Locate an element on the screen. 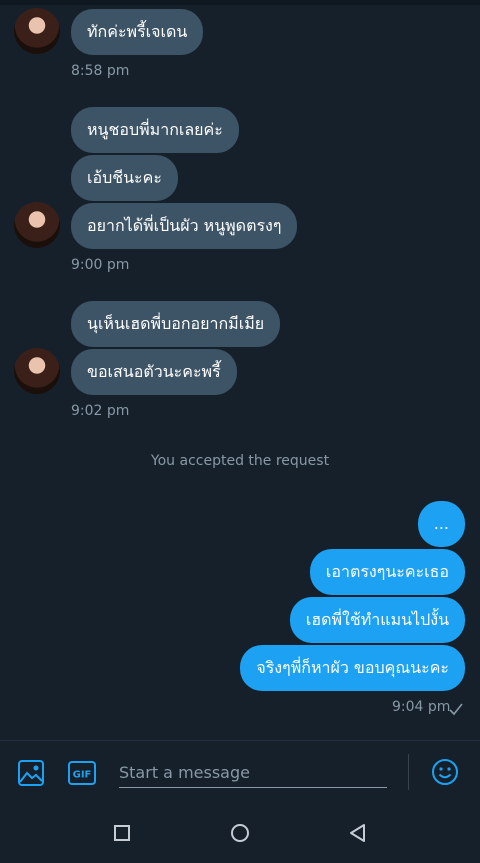 The image size is (480, 863). image-icon is located at coordinates (31, 773).